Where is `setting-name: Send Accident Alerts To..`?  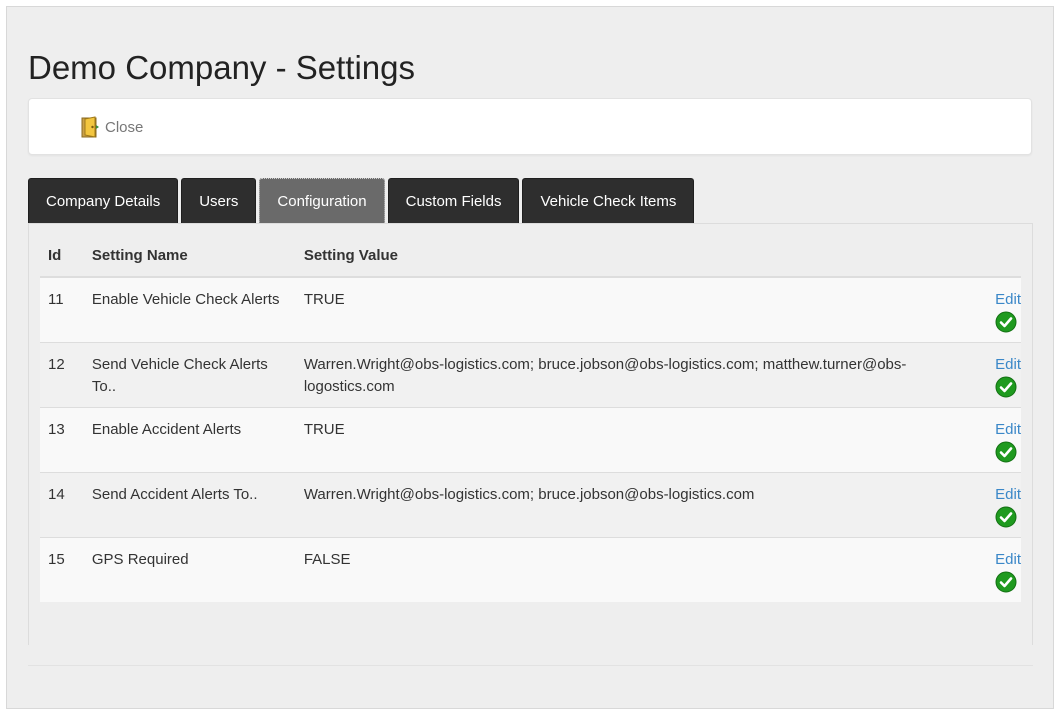 setting-name: Send Accident Alerts To.. is located at coordinates (189, 505).